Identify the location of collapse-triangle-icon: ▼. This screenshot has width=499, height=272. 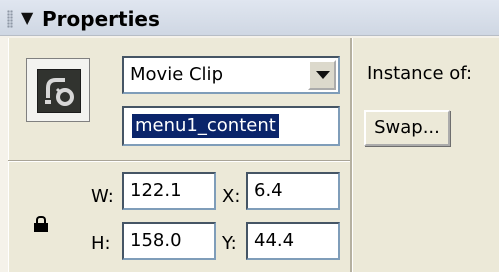
(27, 18).